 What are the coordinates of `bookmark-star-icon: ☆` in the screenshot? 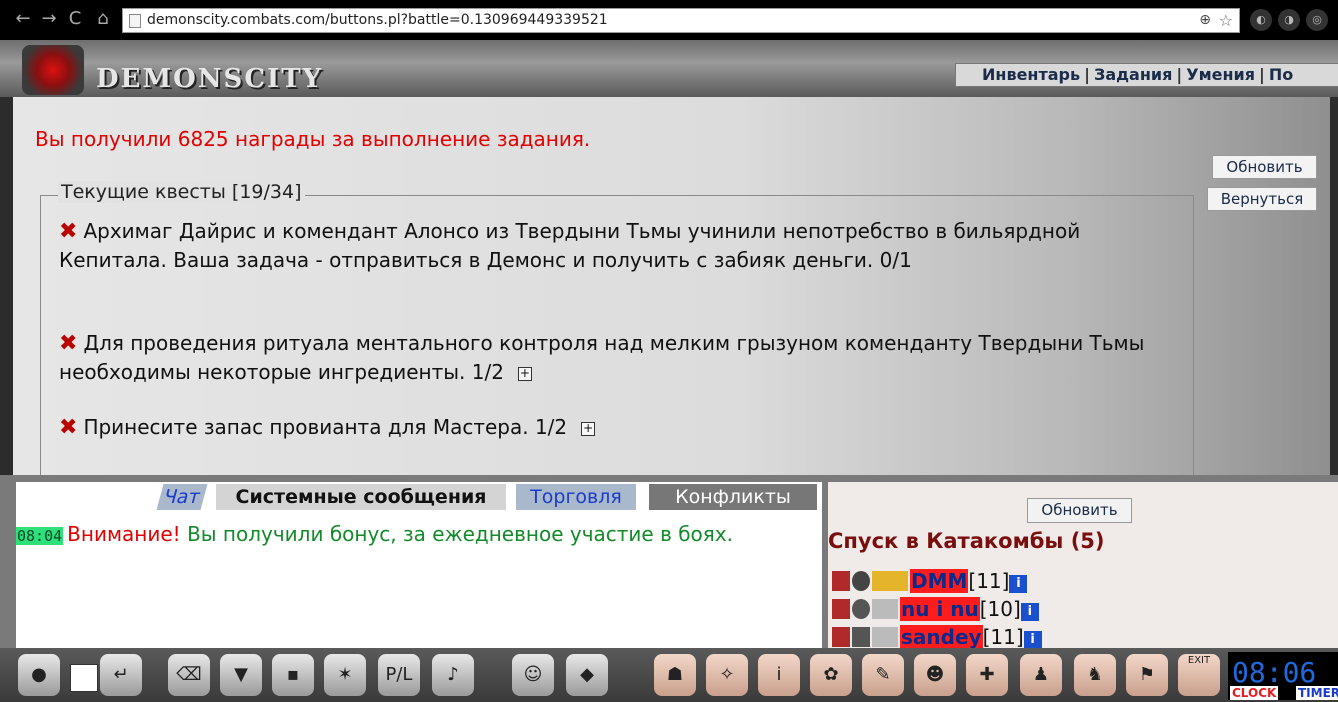 It's located at (1226, 20).